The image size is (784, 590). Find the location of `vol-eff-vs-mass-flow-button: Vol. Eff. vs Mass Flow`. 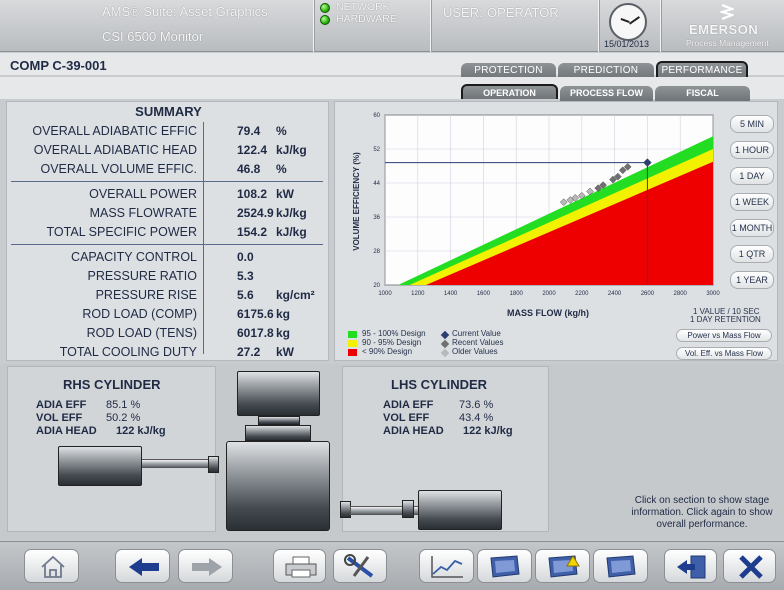

vol-eff-vs-mass-flow-button: Vol. Eff. vs Mass Flow is located at coordinates (724, 353).